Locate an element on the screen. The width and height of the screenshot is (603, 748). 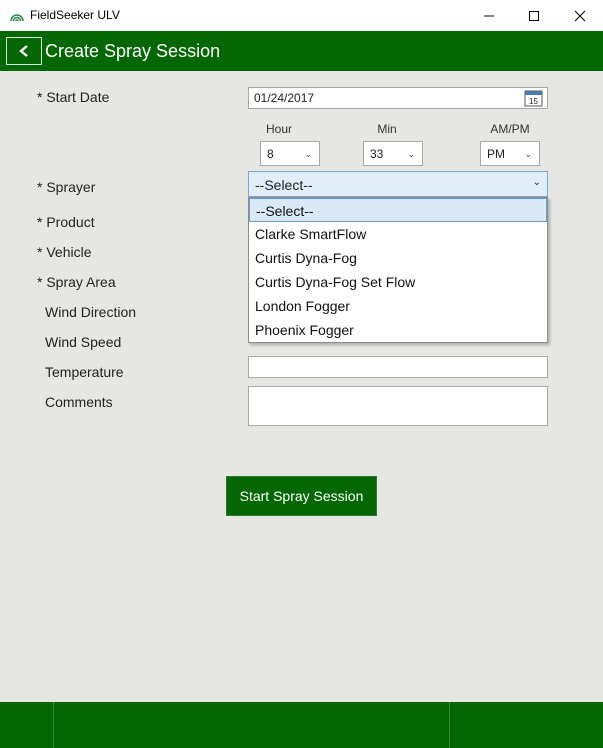
sprayer-option: Curtis Dyna-Fog Set Flow is located at coordinates (398, 282).